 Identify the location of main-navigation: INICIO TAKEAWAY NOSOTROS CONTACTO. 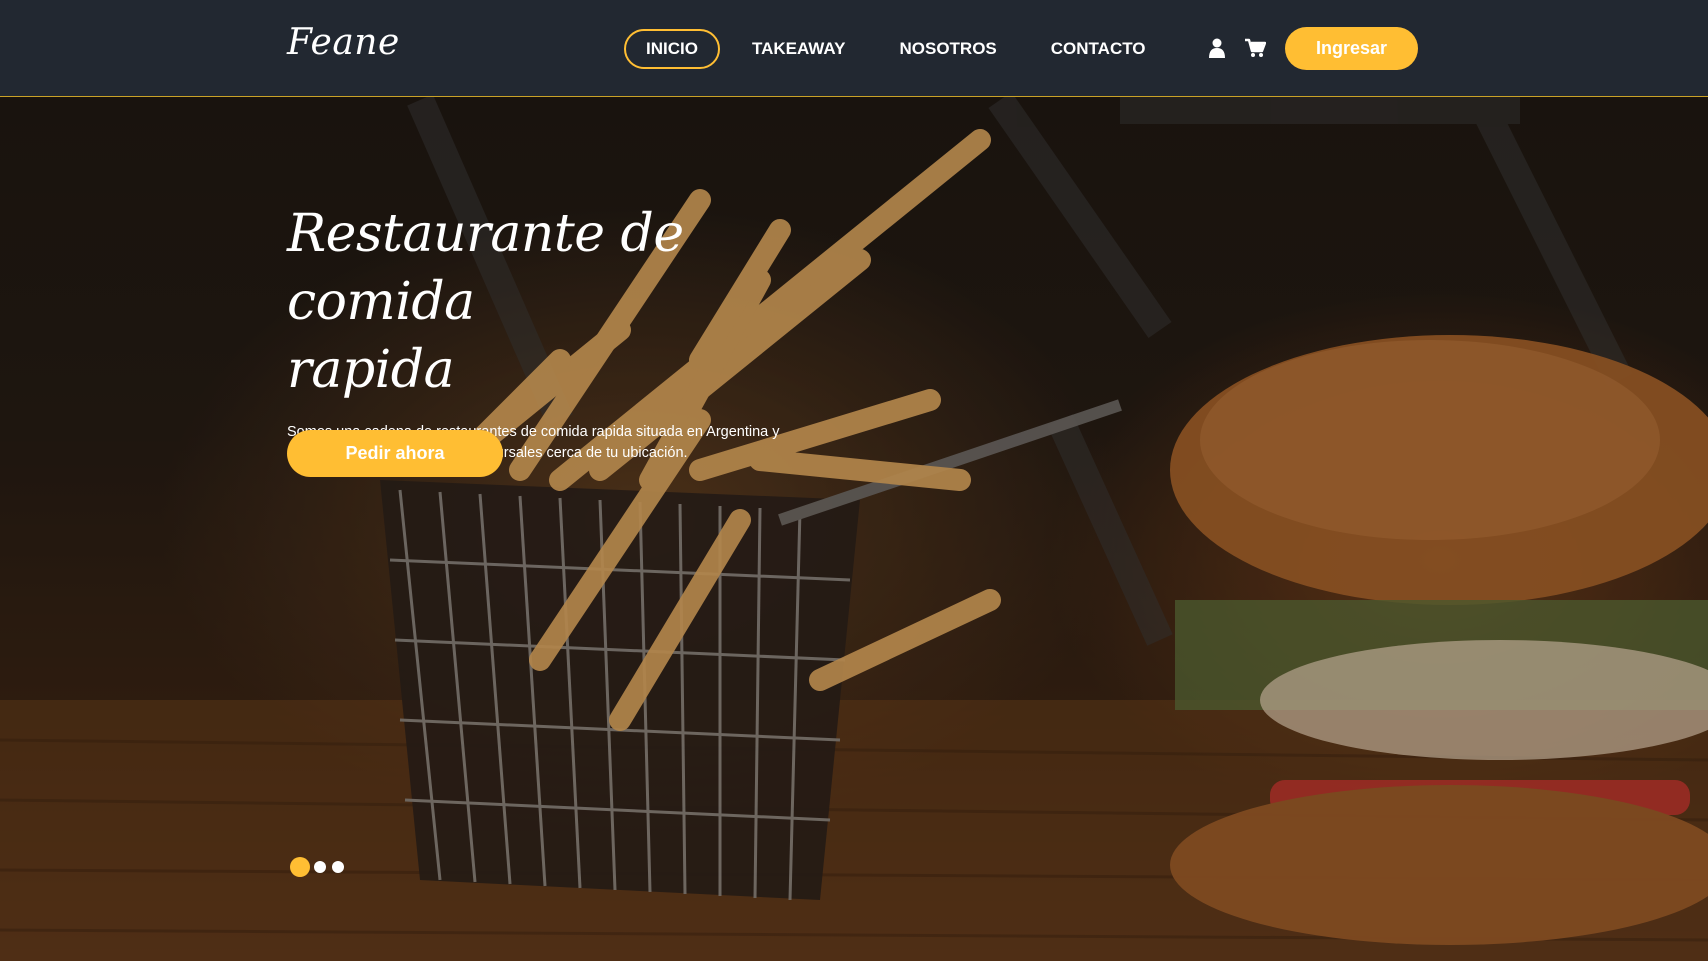
(901, 49).